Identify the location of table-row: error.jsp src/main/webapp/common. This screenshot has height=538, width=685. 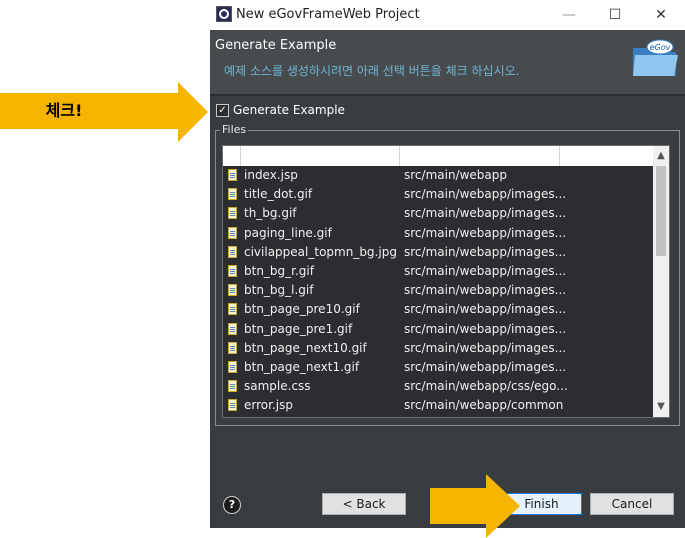
(438, 405).